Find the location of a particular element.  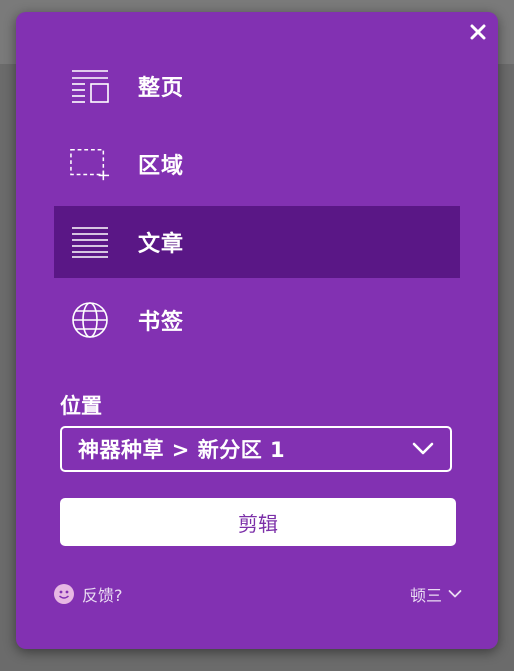

account-label: 顿三 is located at coordinates (425, 595).